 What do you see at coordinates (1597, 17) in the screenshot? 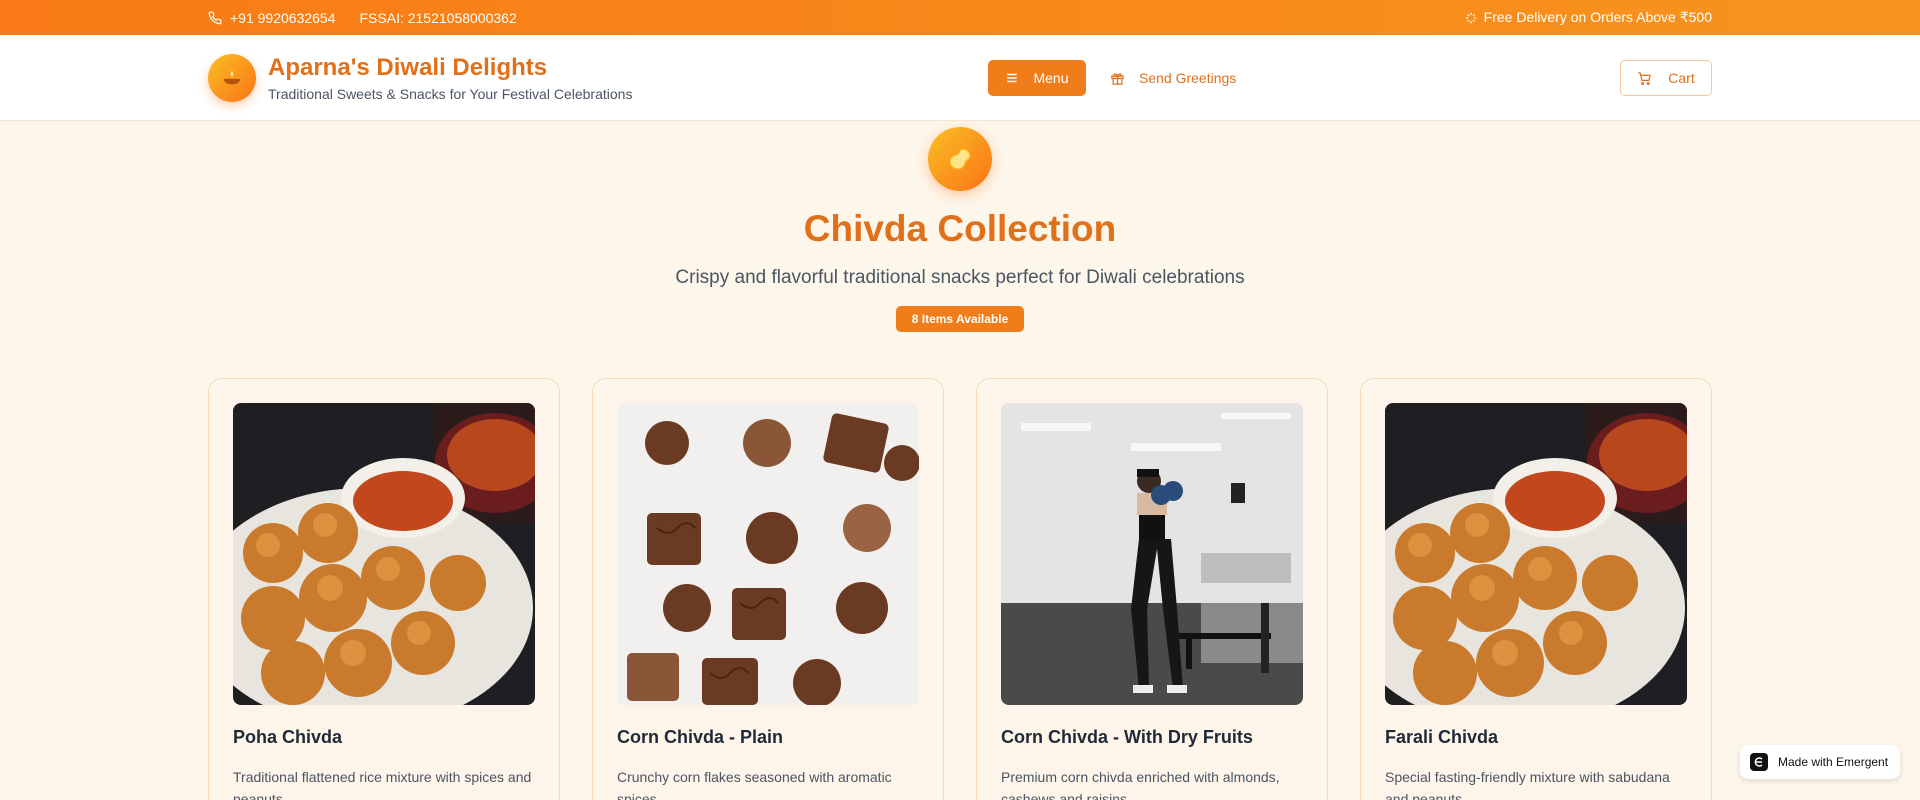
I see `free-delivery-text: Free Delivery on Orders Above ₹500` at bounding box center [1597, 17].